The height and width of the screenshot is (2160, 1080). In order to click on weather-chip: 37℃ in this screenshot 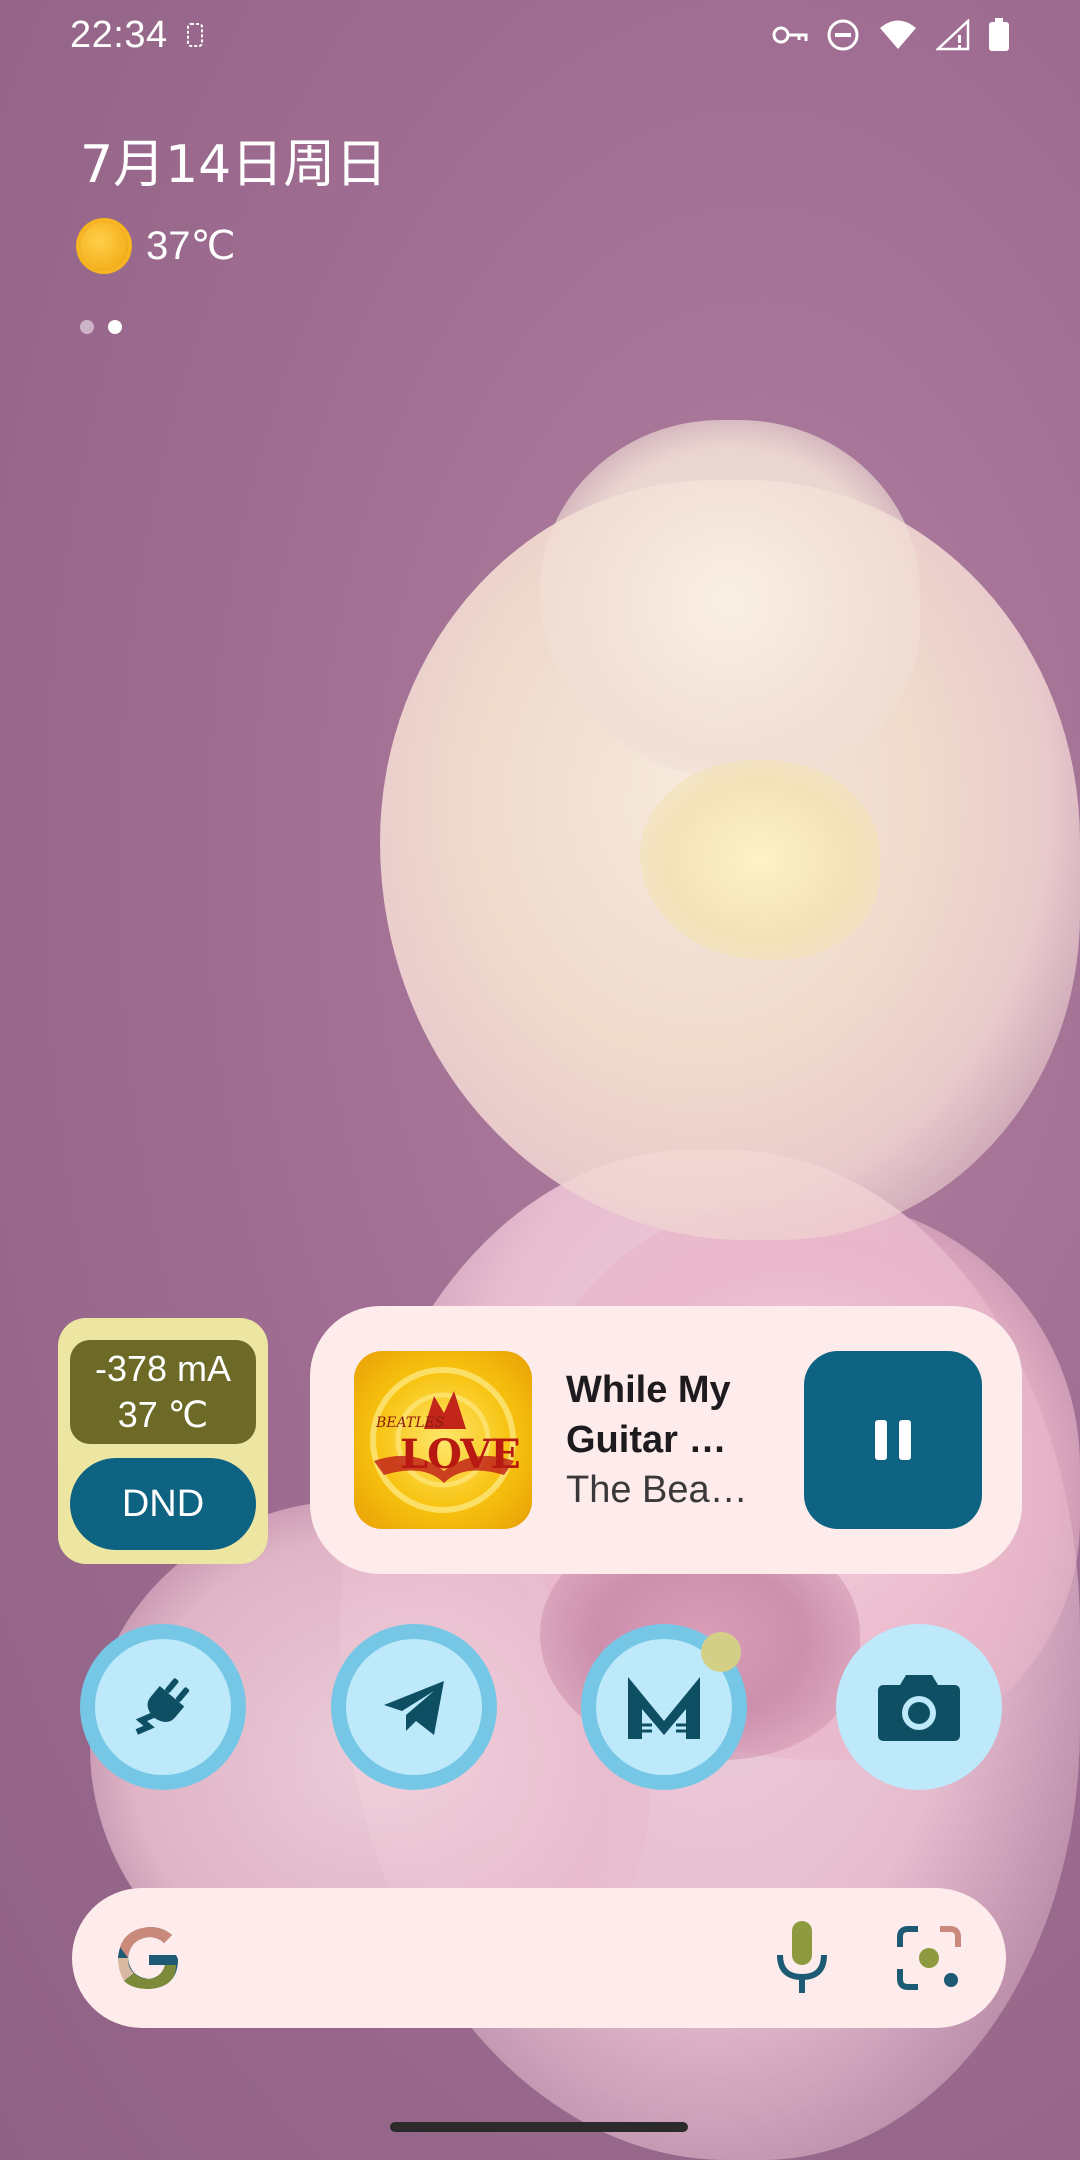, I will do `click(157, 246)`.